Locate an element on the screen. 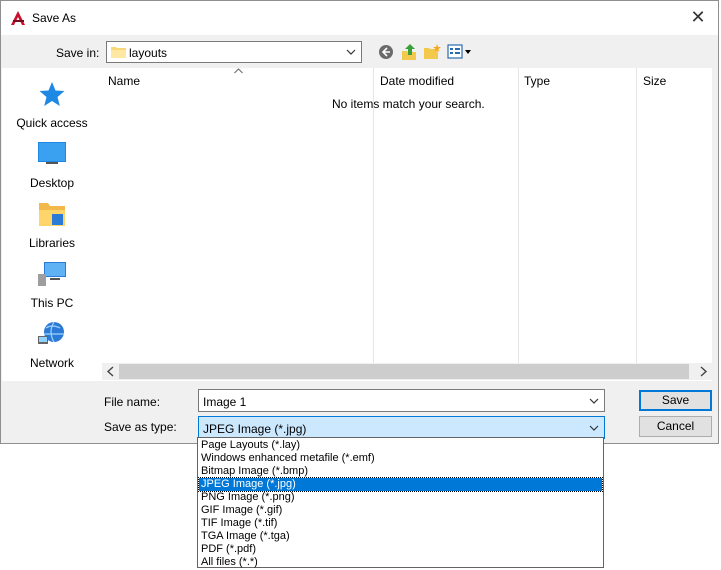 This screenshot has height=570, width=721. column-header-type: Type is located at coordinates (537, 81).